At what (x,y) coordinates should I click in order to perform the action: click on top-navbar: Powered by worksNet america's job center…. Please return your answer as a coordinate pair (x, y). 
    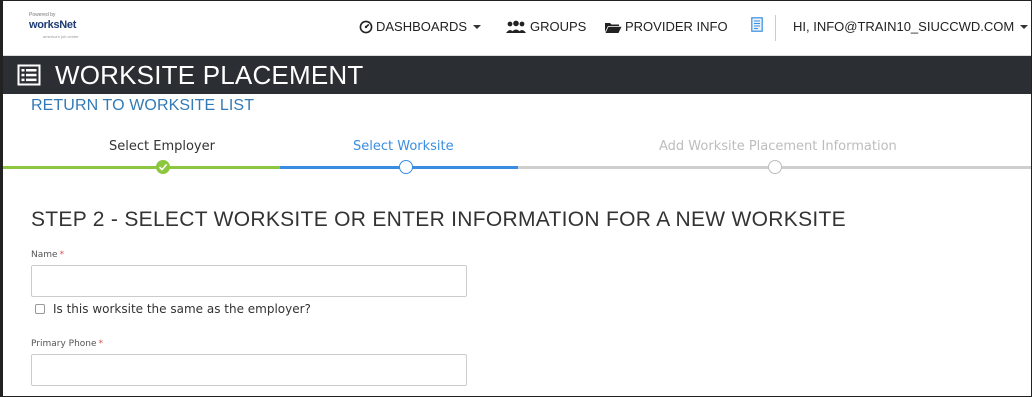
    Looking at the image, I should click on (517, 28).